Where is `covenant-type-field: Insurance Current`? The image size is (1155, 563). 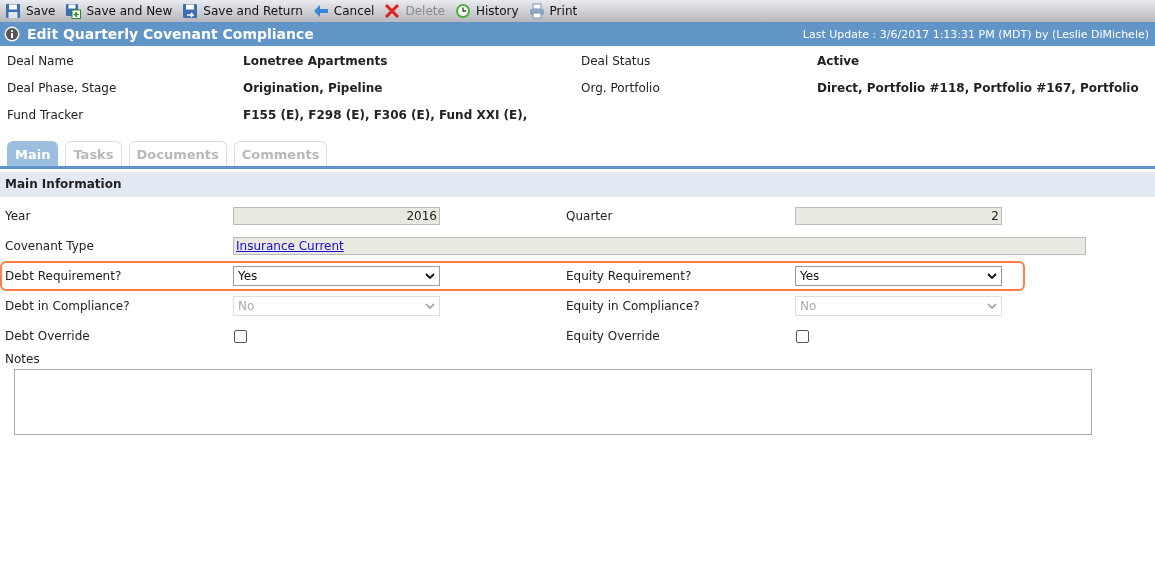 covenant-type-field: Insurance Current is located at coordinates (659, 246).